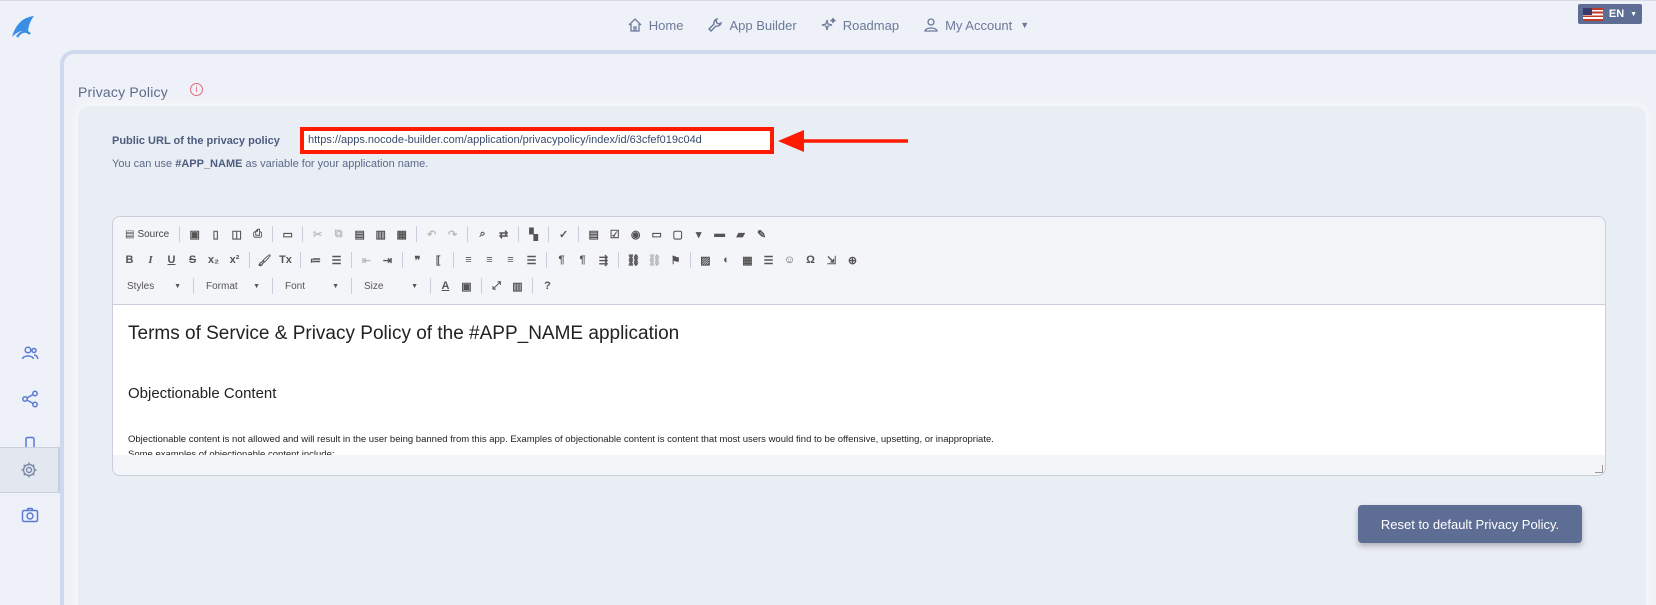 This screenshot has height=605, width=1656. What do you see at coordinates (233, 286) in the screenshot?
I see `format-combo: Format ▼` at bounding box center [233, 286].